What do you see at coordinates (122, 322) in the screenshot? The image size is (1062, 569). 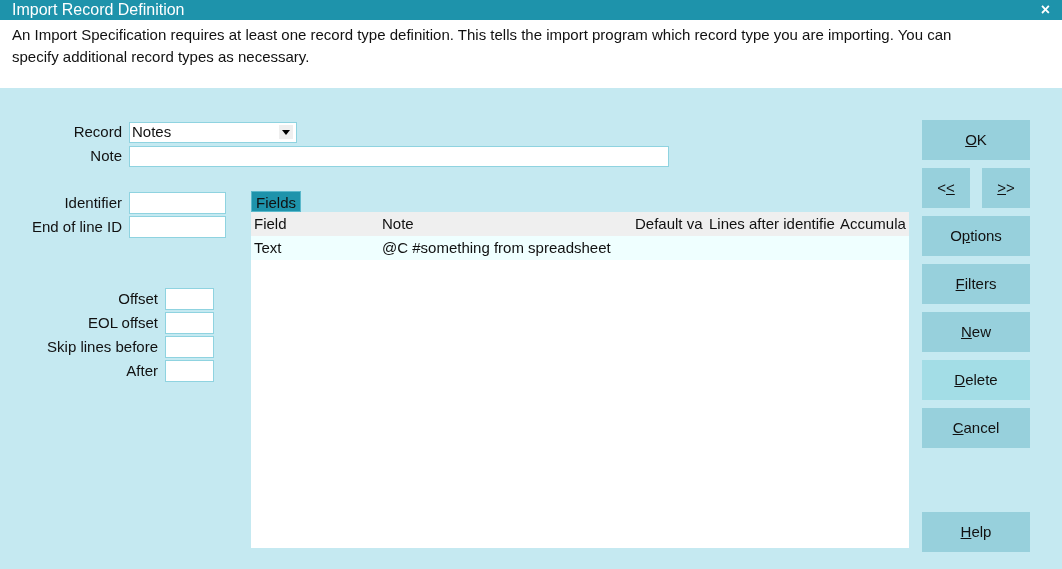 I see `field-label: EOL offset` at bounding box center [122, 322].